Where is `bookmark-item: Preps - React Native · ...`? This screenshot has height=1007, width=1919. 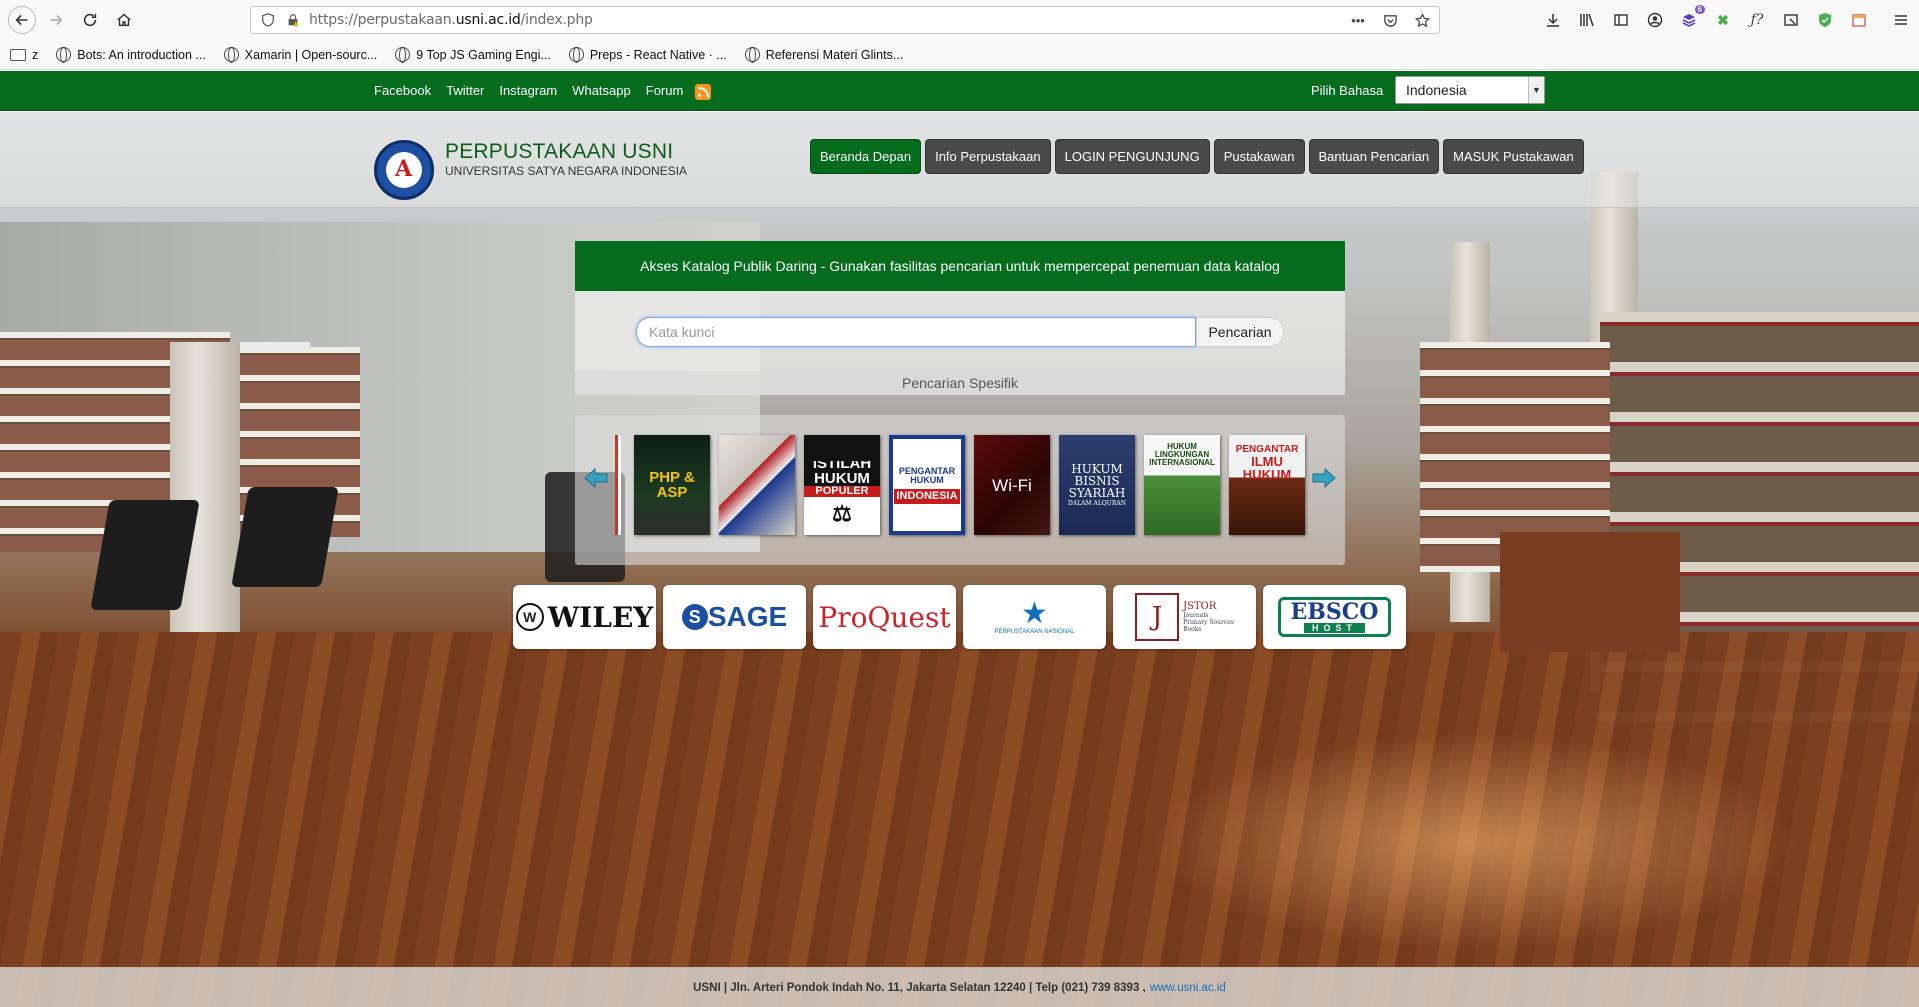 bookmark-item: Preps - React Native · ... is located at coordinates (647, 55).